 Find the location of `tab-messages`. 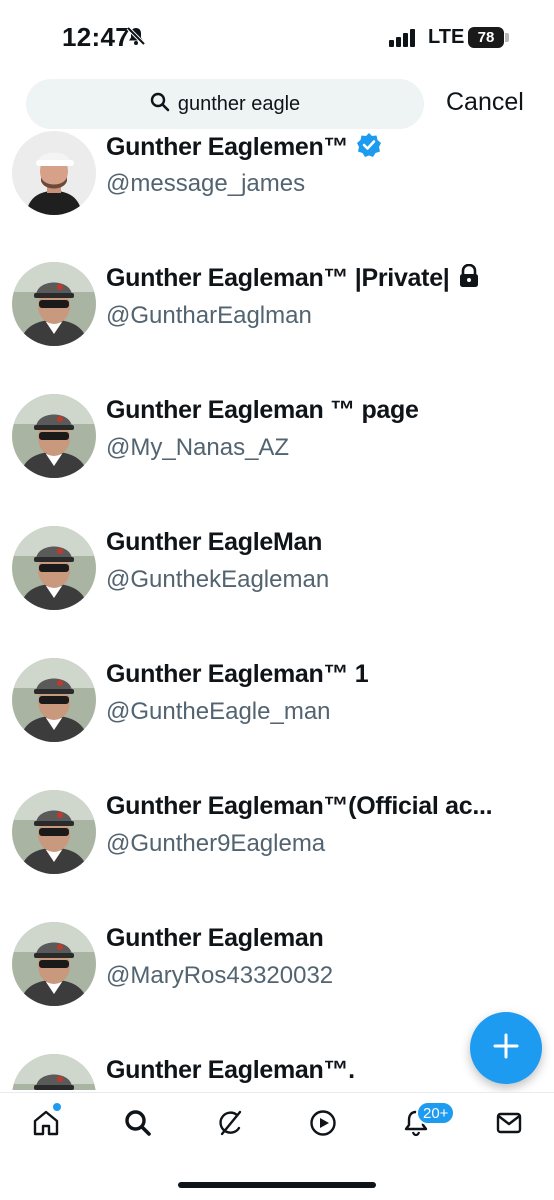

tab-messages is located at coordinates (509, 1125).